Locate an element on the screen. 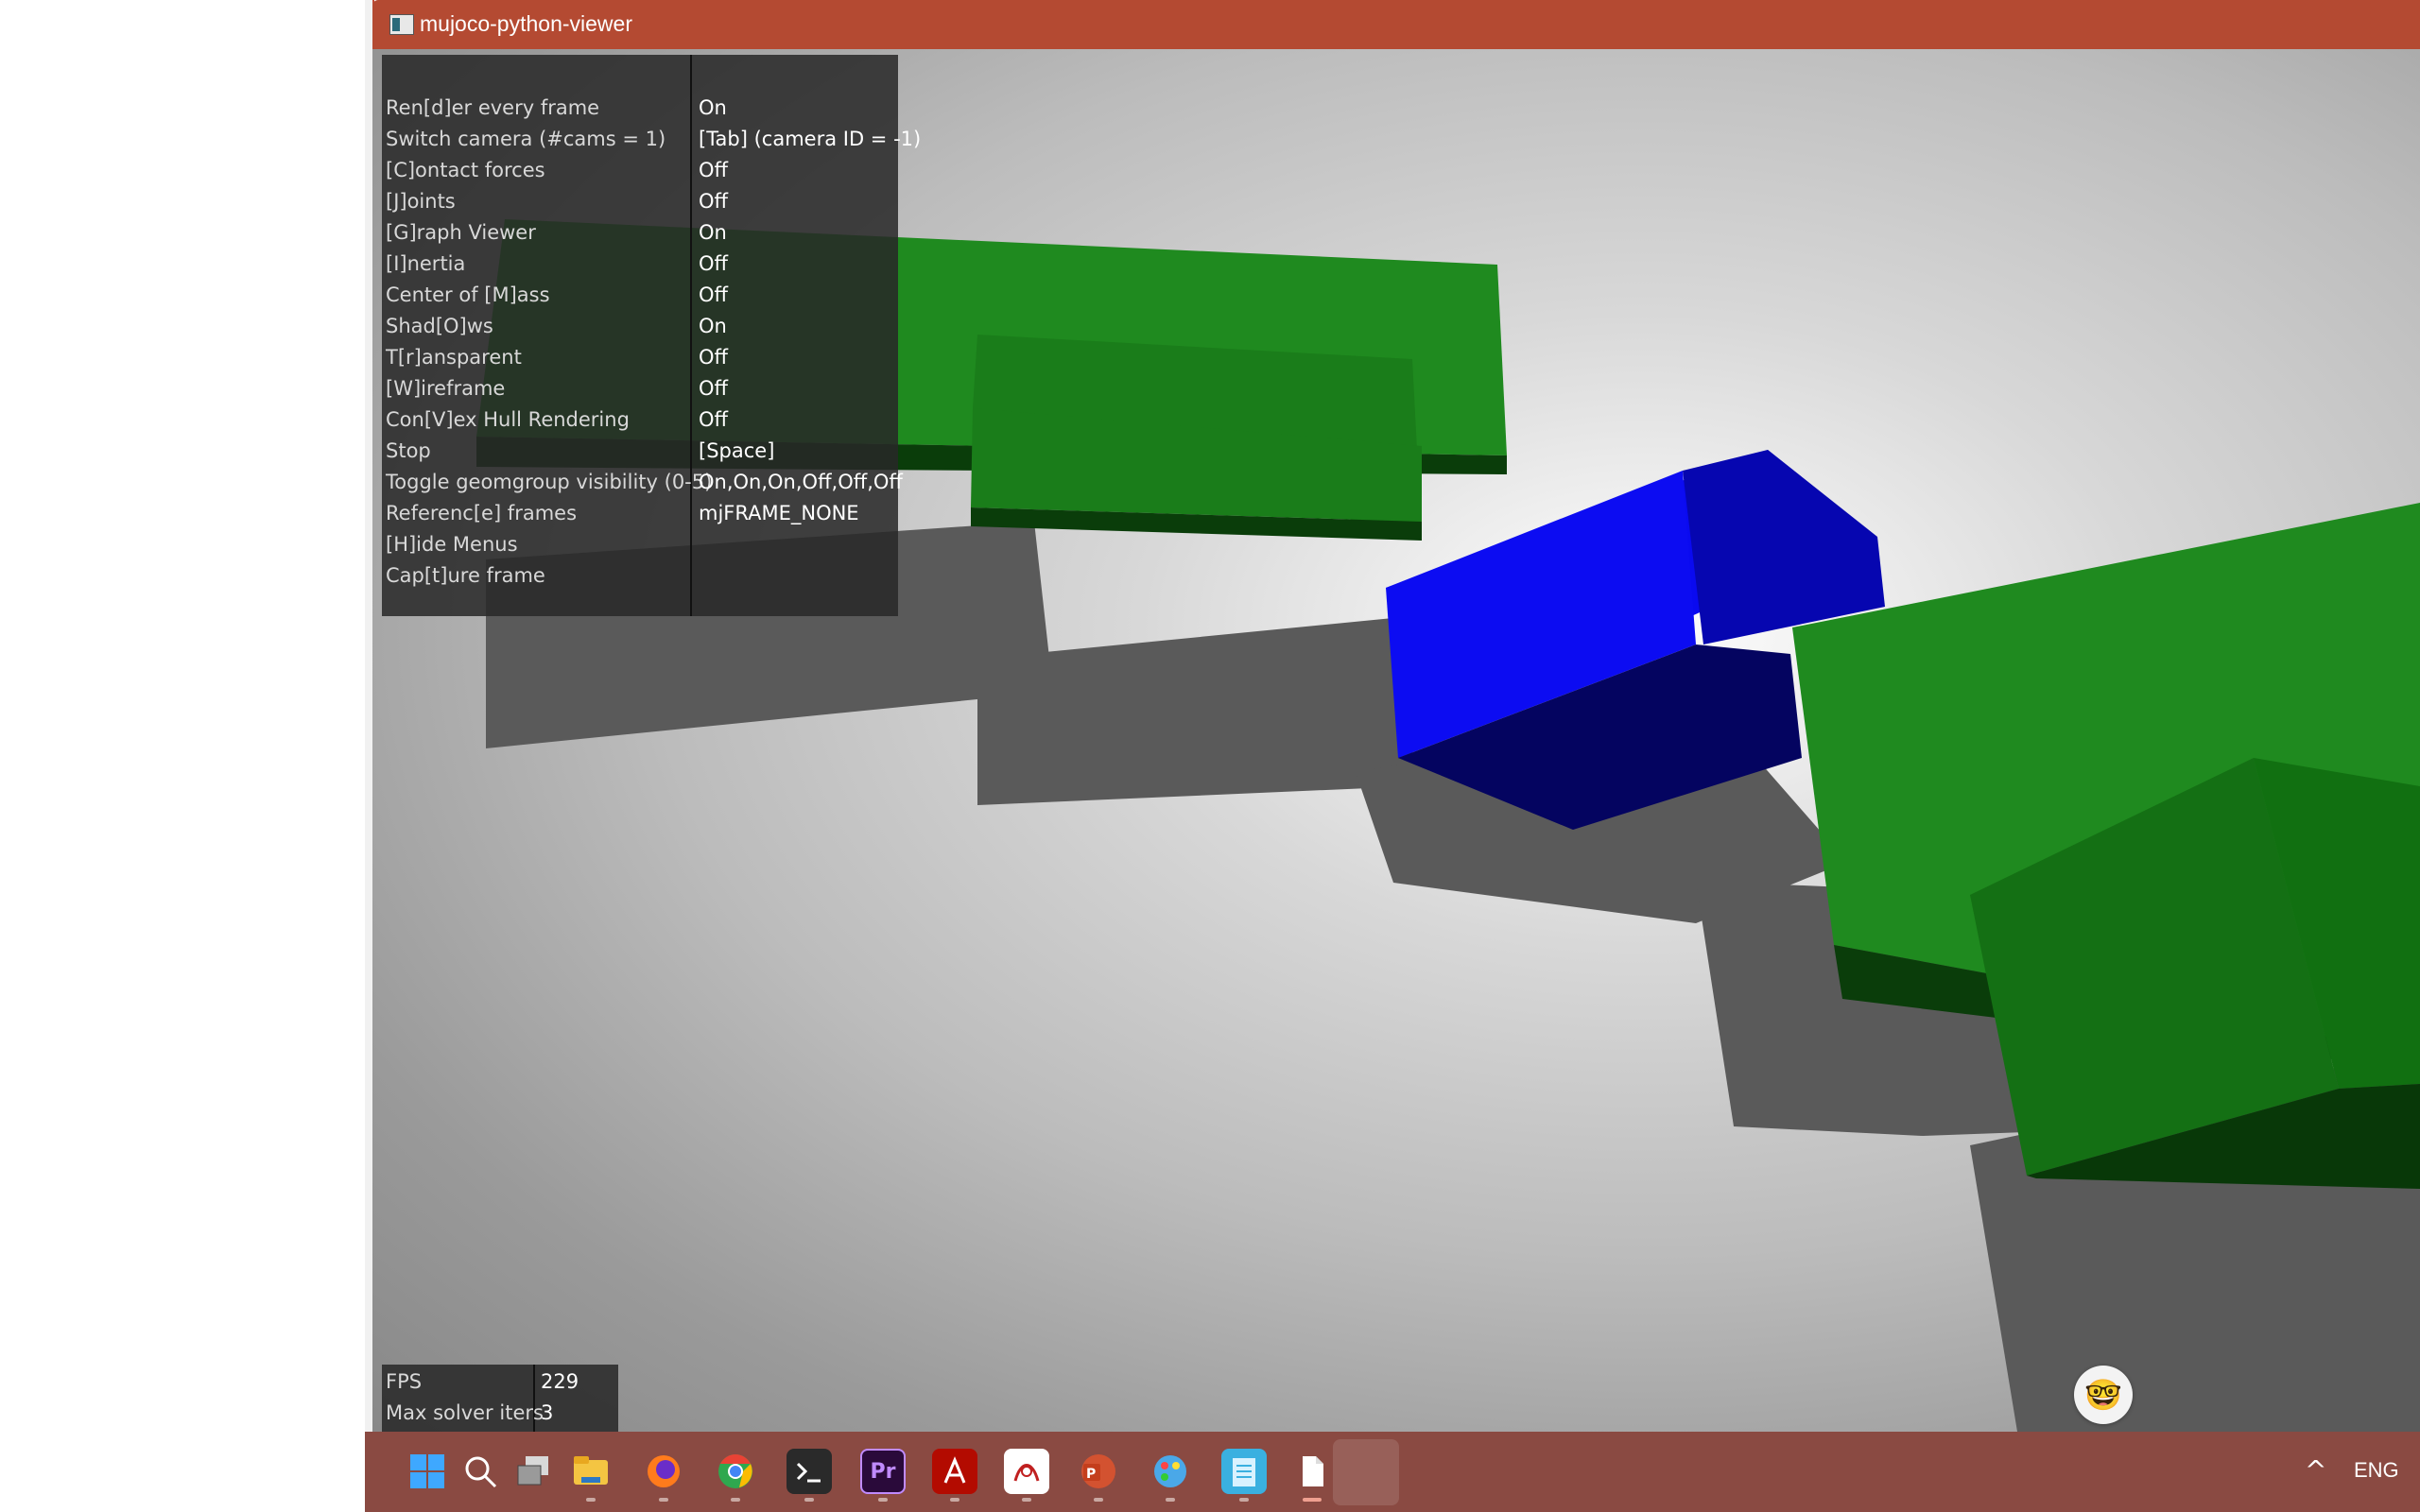  terminal-icon is located at coordinates (809, 1471).